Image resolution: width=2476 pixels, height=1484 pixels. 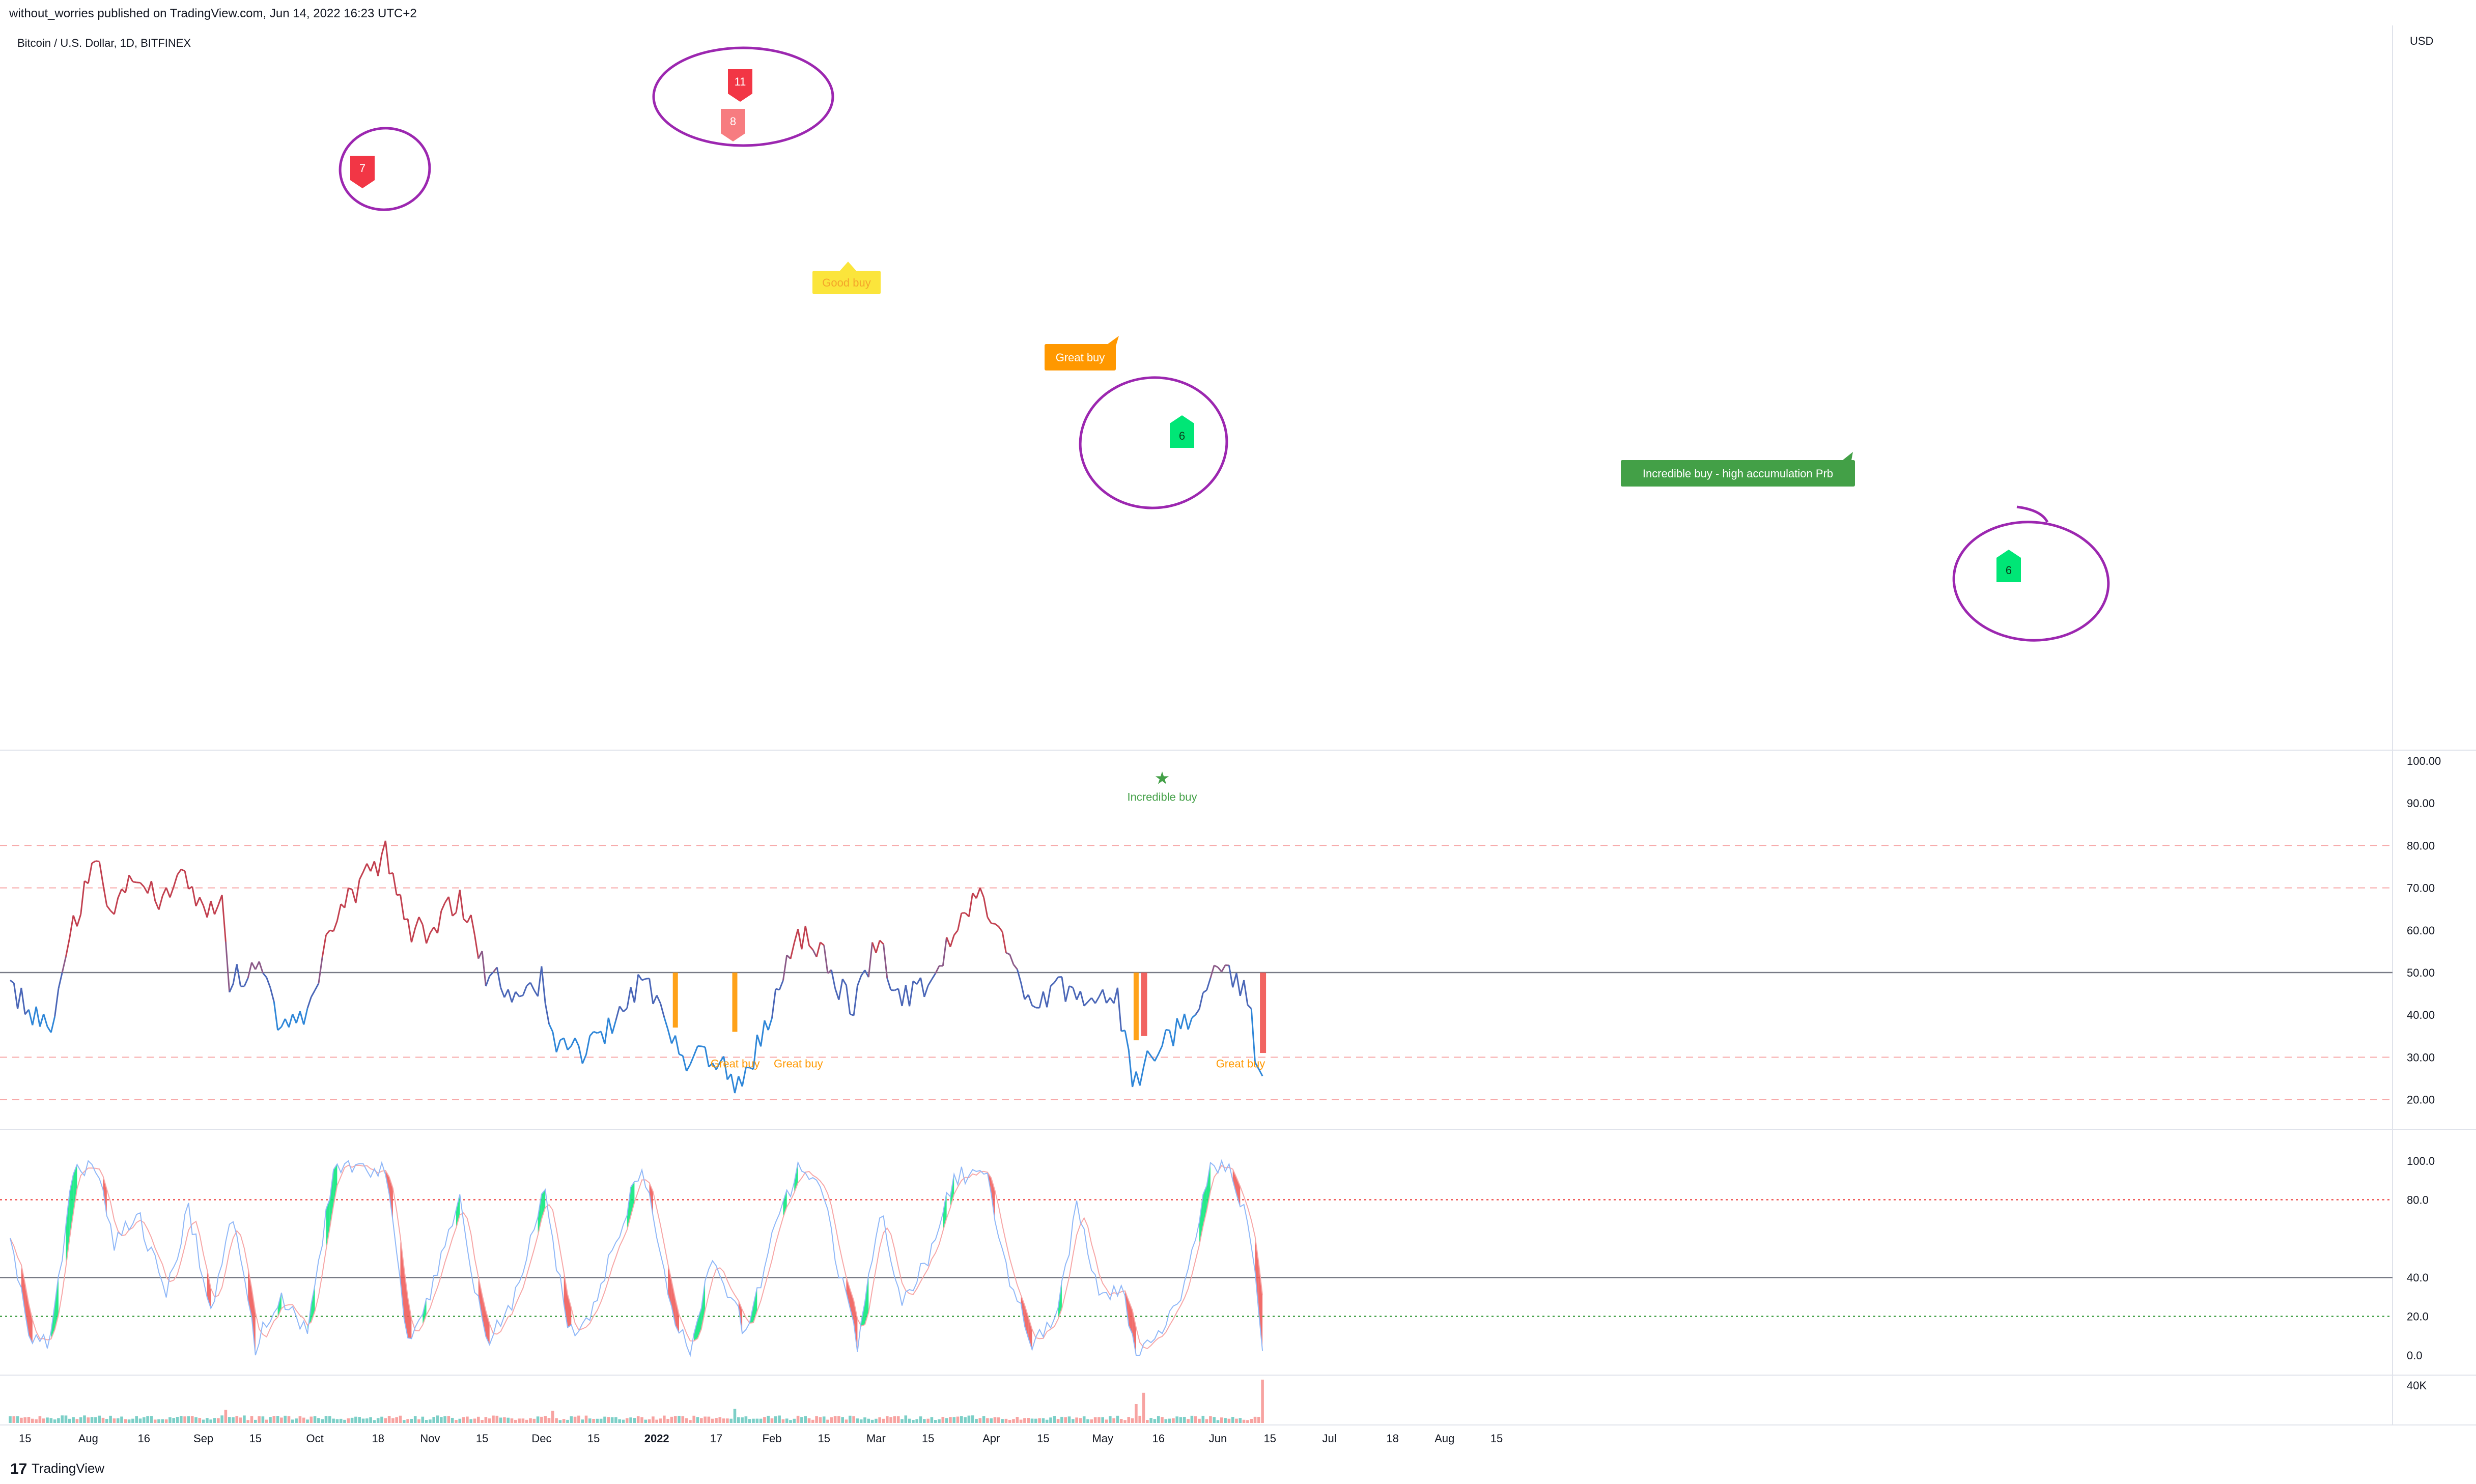 What do you see at coordinates (1082, 353) in the screenshot?
I see `great-buy-label: Great buy` at bounding box center [1082, 353].